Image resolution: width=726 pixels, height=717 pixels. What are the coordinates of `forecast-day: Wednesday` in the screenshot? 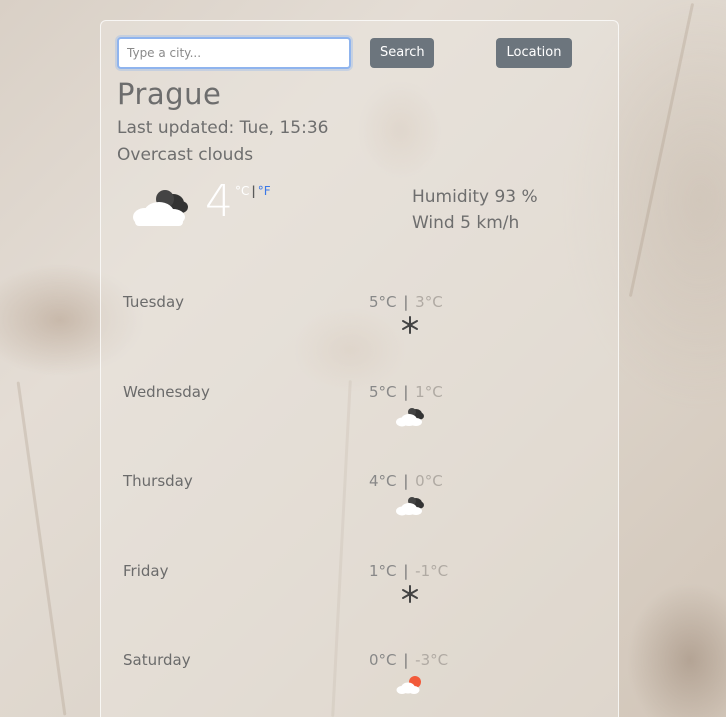 It's located at (166, 392).